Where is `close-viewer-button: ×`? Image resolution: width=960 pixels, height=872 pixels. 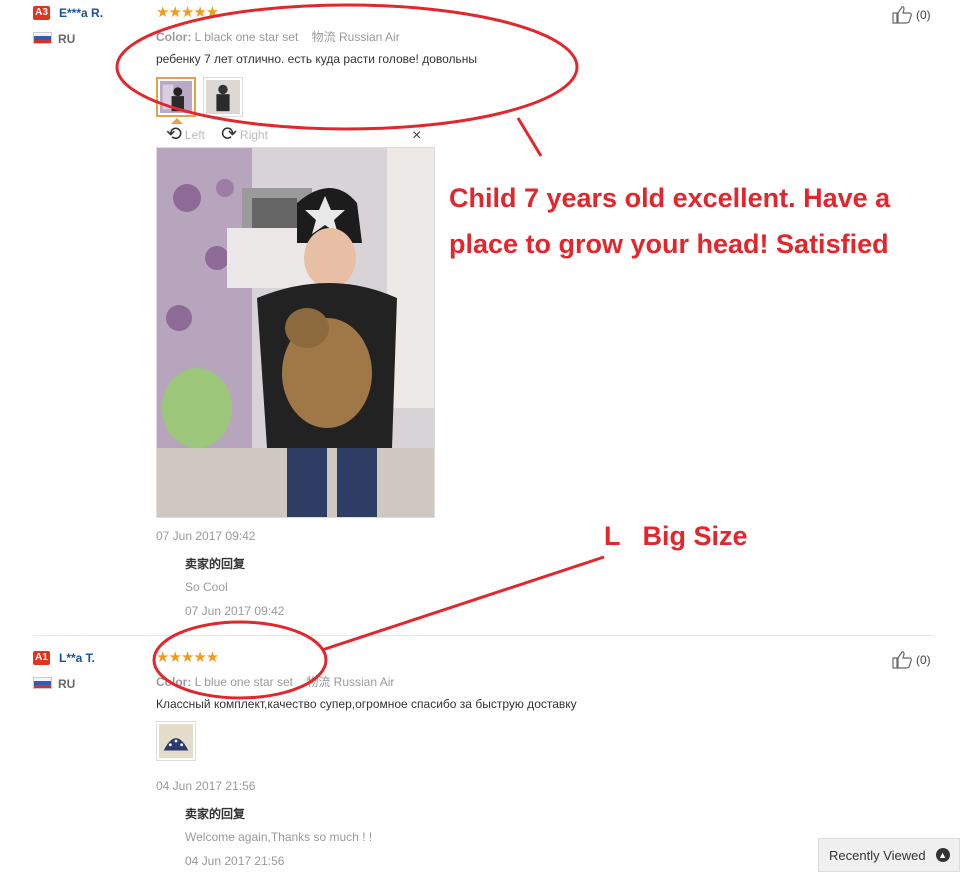 close-viewer-button: × is located at coordinates (416, 136).